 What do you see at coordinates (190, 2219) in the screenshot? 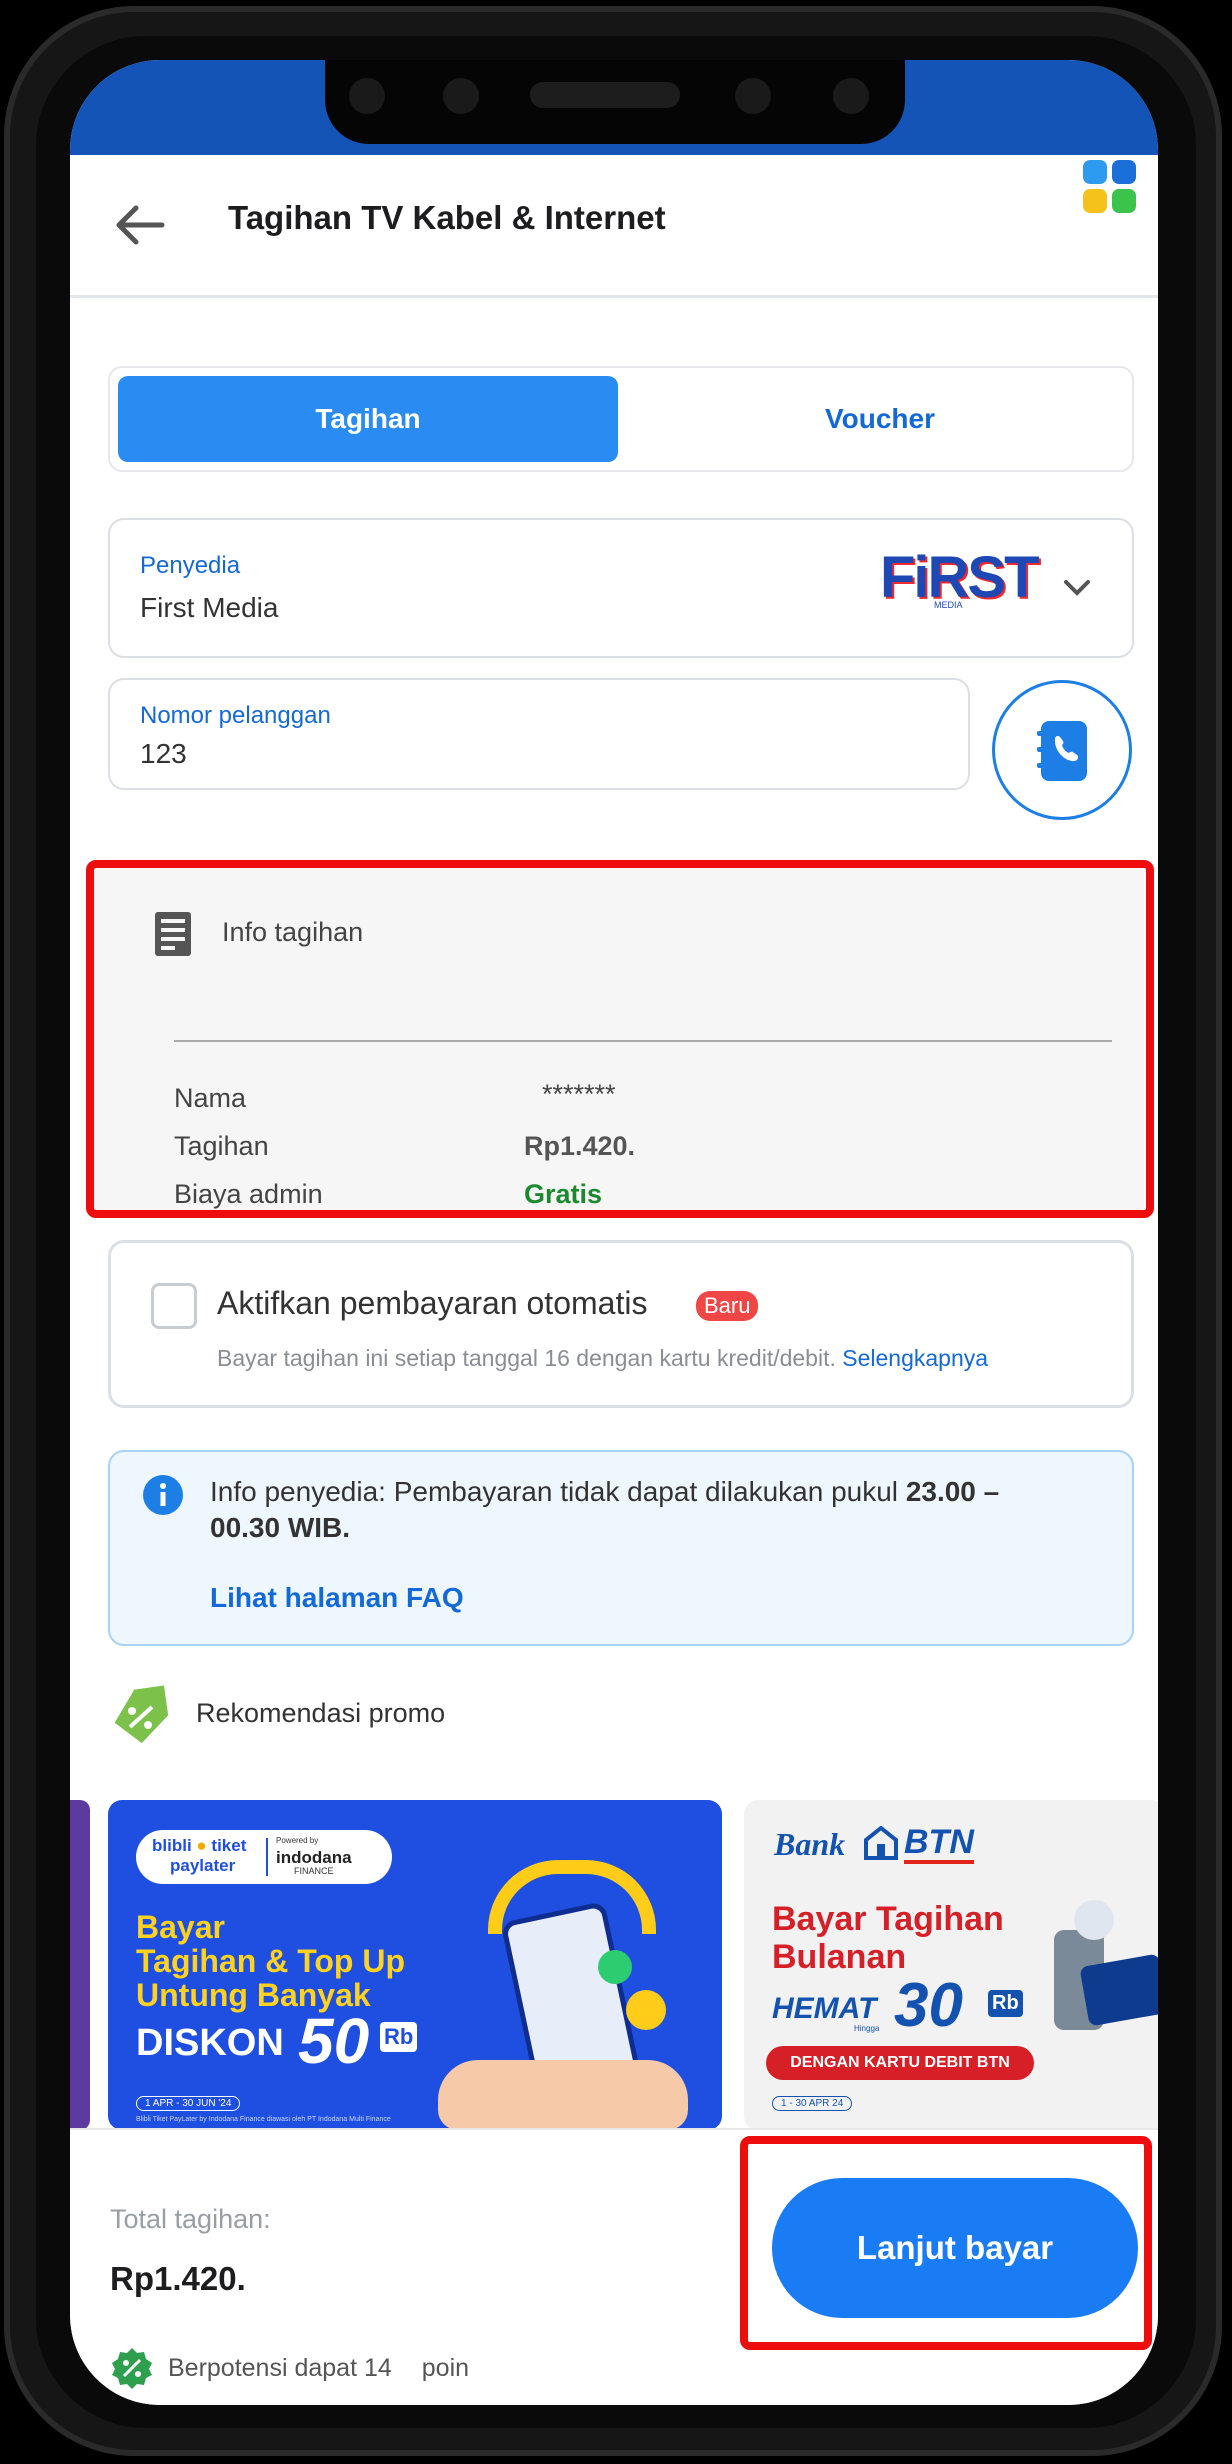
I see `total-label: Total tagihan:` at bounding box center [190, 2219].